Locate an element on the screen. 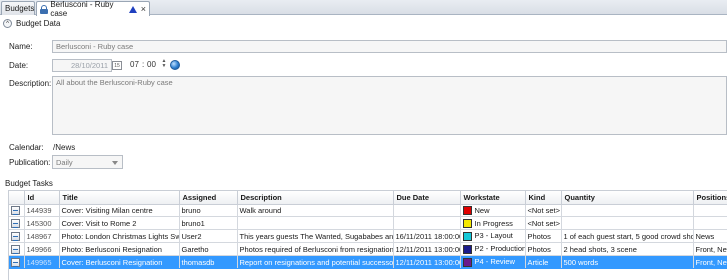 This screenshot has height=280, width=727. tab-bar: Budgets Berlusconi - Ruby case × is located at coordinates (363, 9).